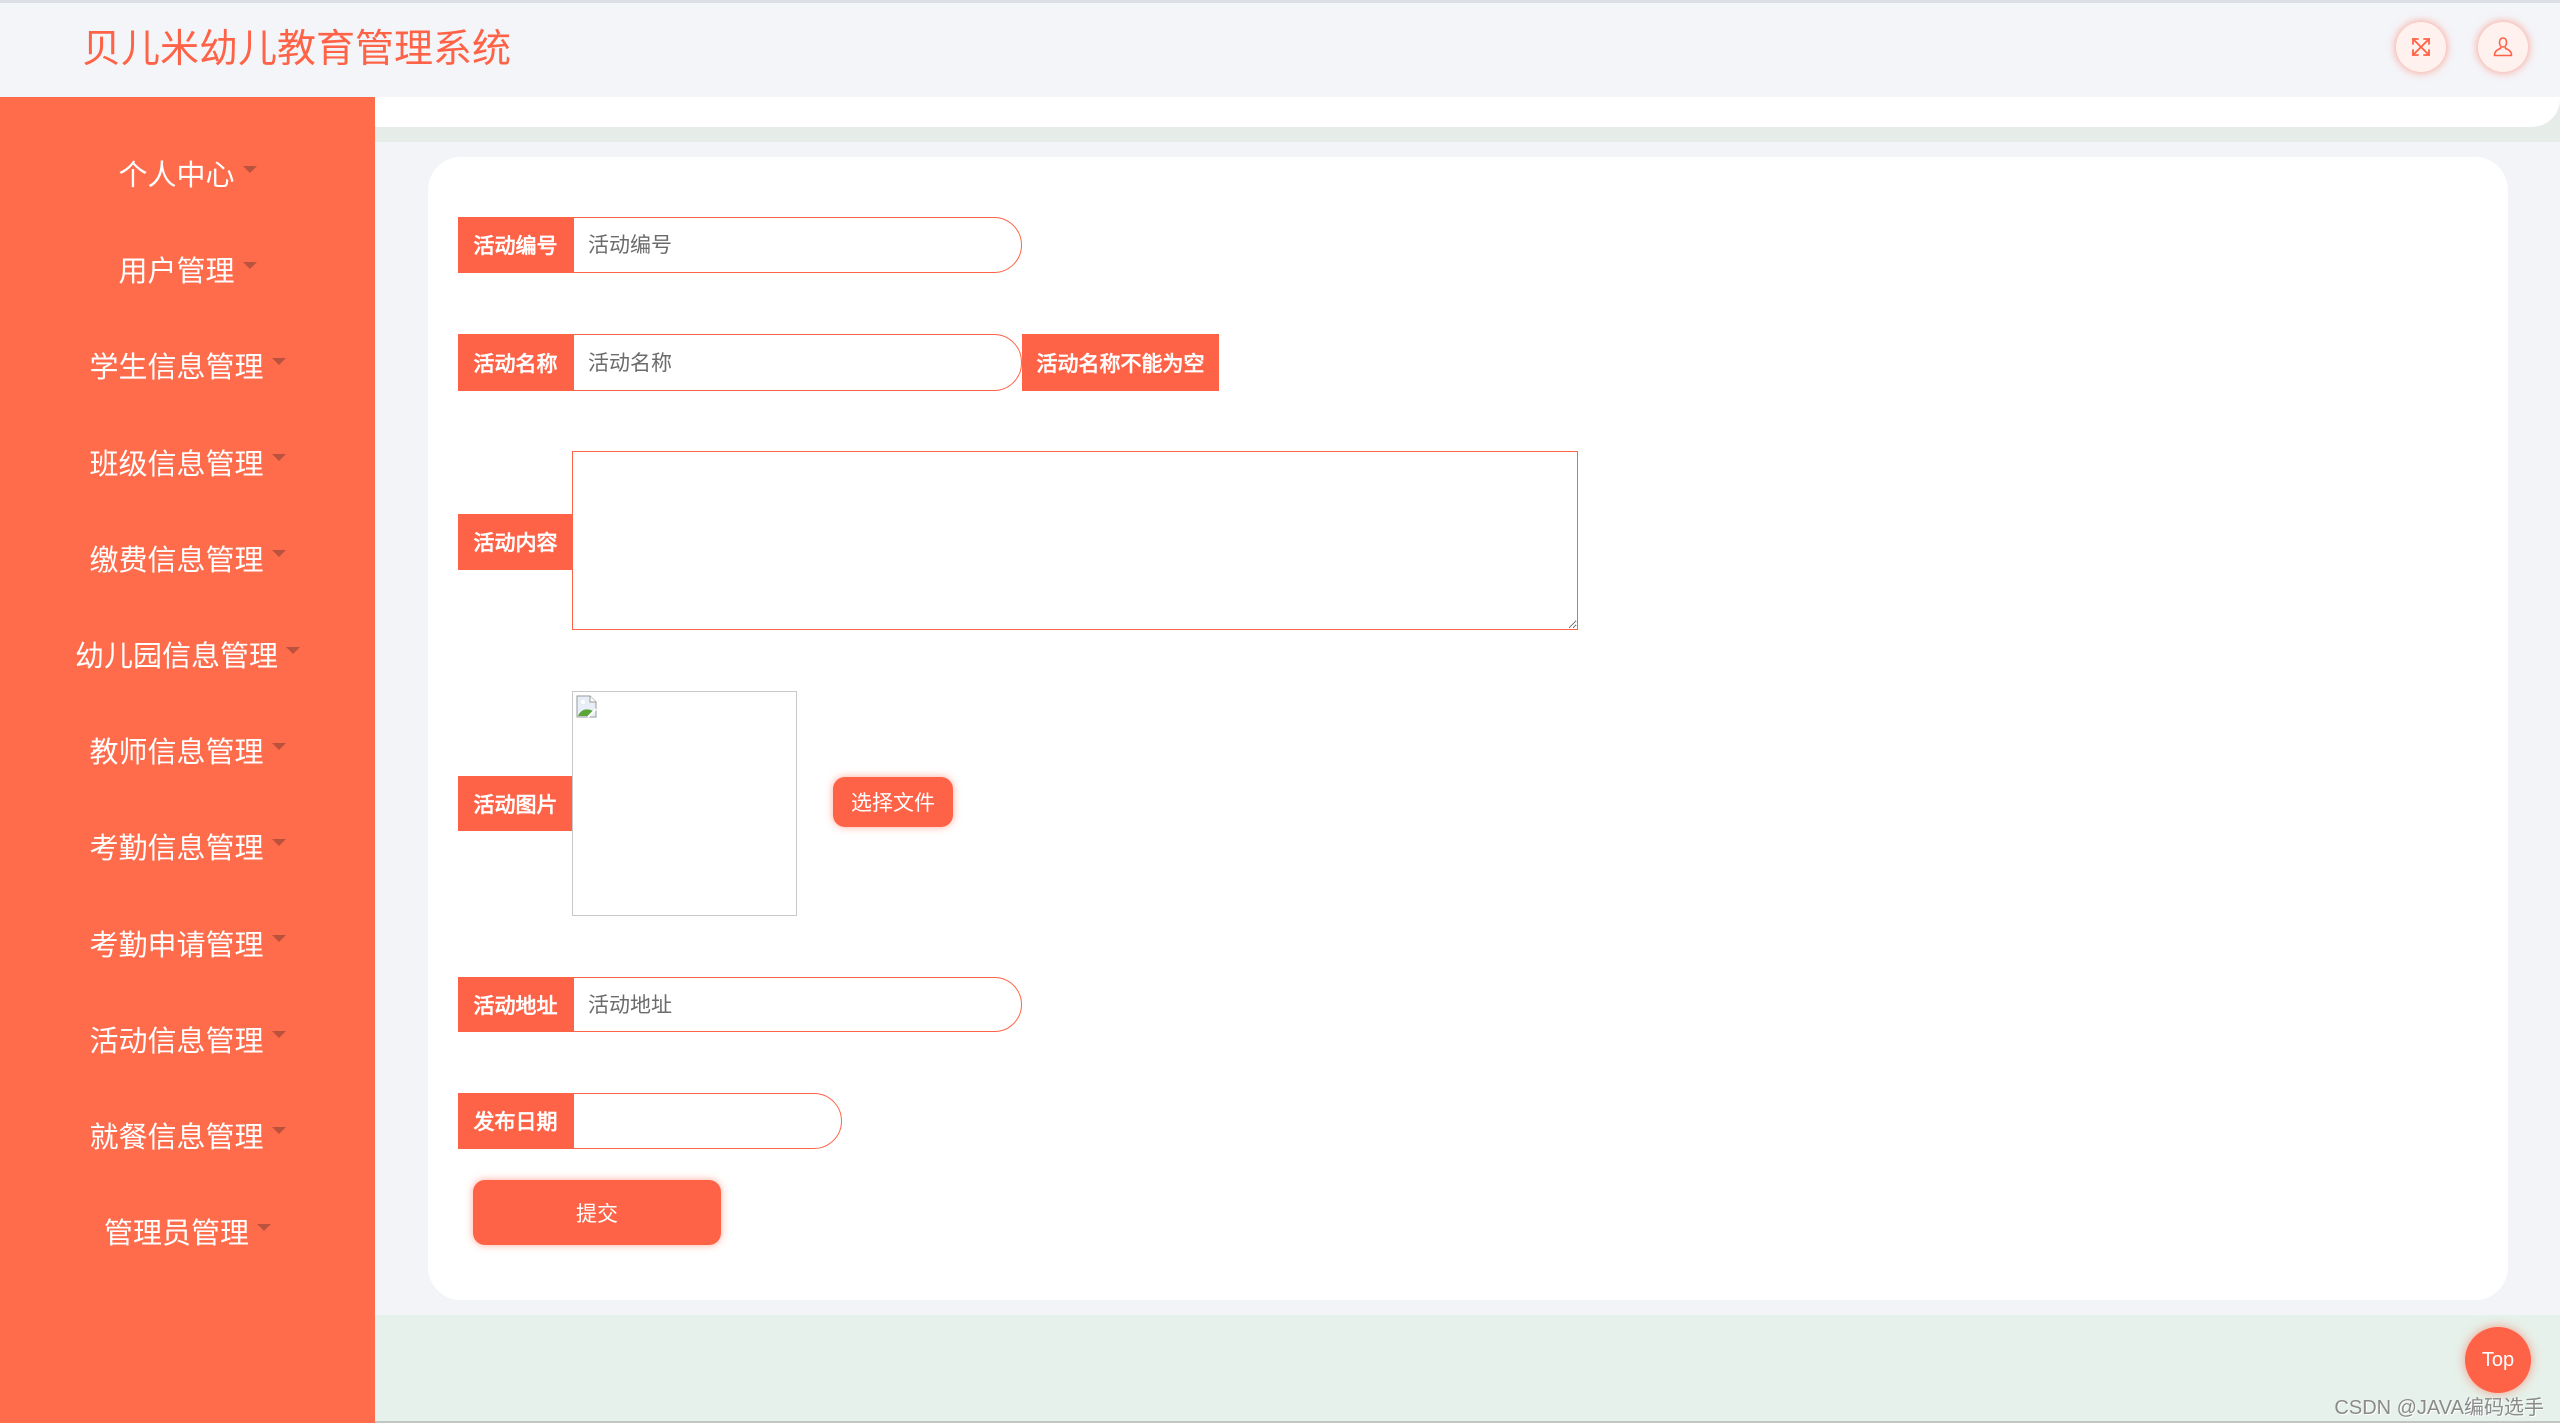  What do you see at coordinates (176, 848) in the screenshot?
I see `sidebar-item-label: 考勤信息管理` at bounding box center [176, 848].